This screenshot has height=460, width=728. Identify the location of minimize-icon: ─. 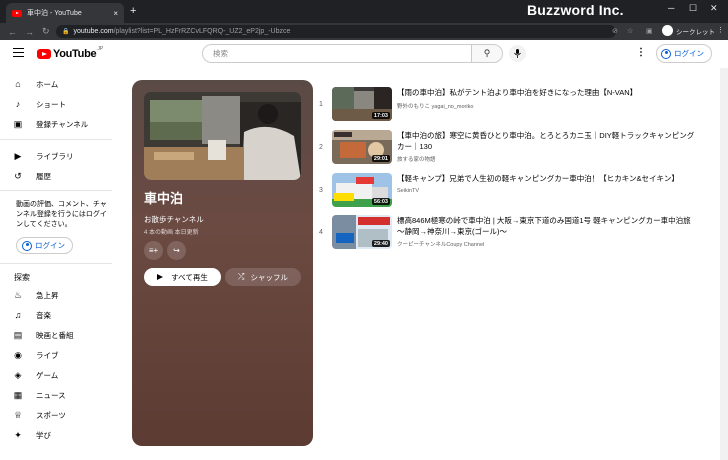
(671, 8).